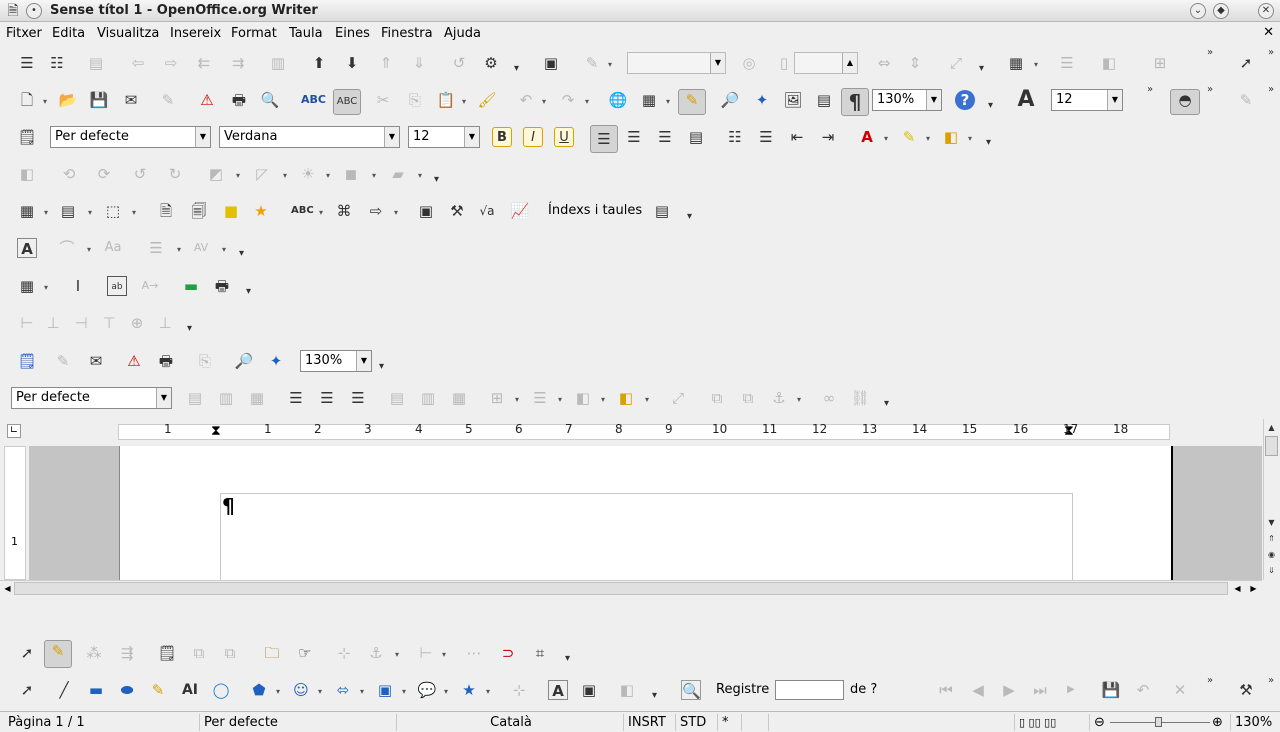 This screenshot has height=732, width=1280. What do you see at coordinates (444, 137) in the screenshot?
I see `font-size-combo: 12 ▼` at bounding box center [444, 137].